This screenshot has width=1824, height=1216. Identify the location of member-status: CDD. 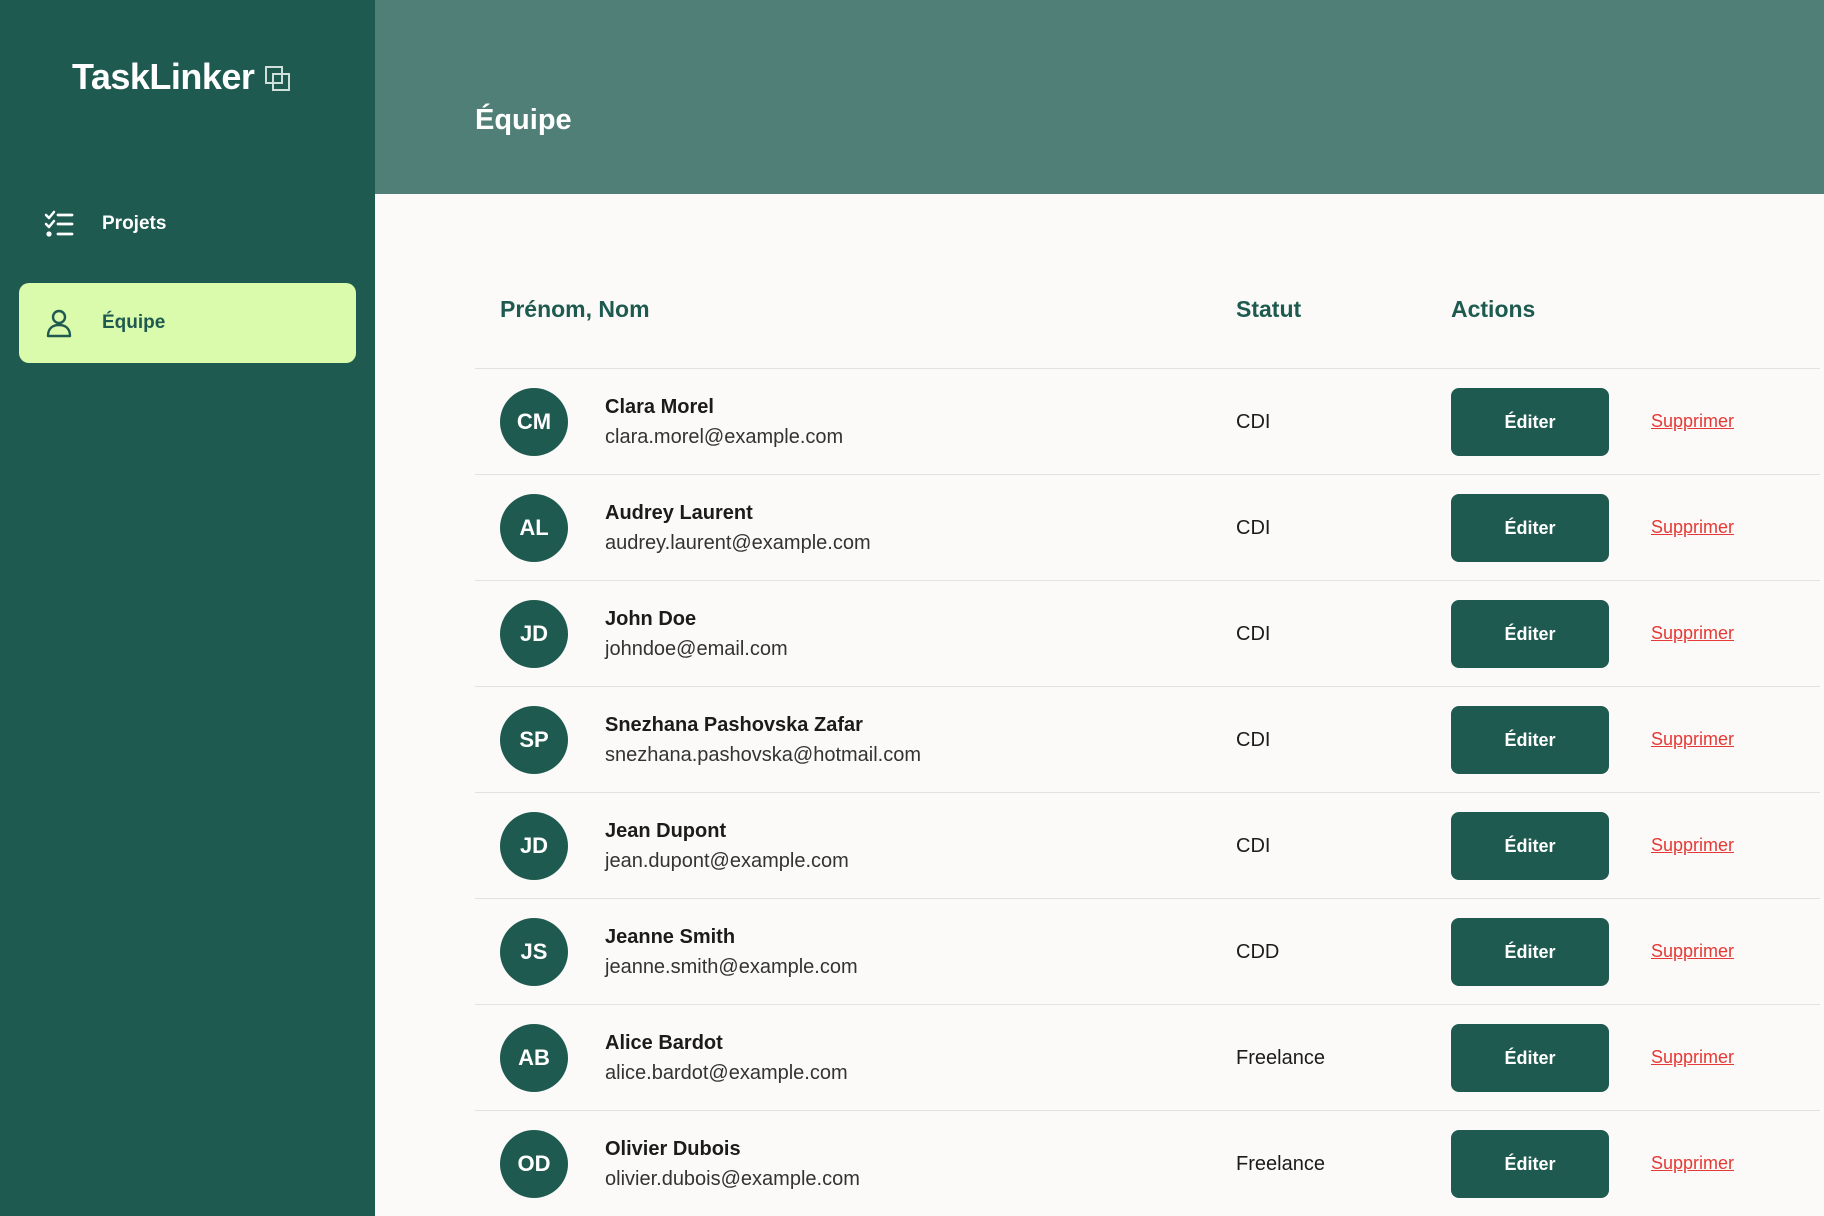
(1258, 952).